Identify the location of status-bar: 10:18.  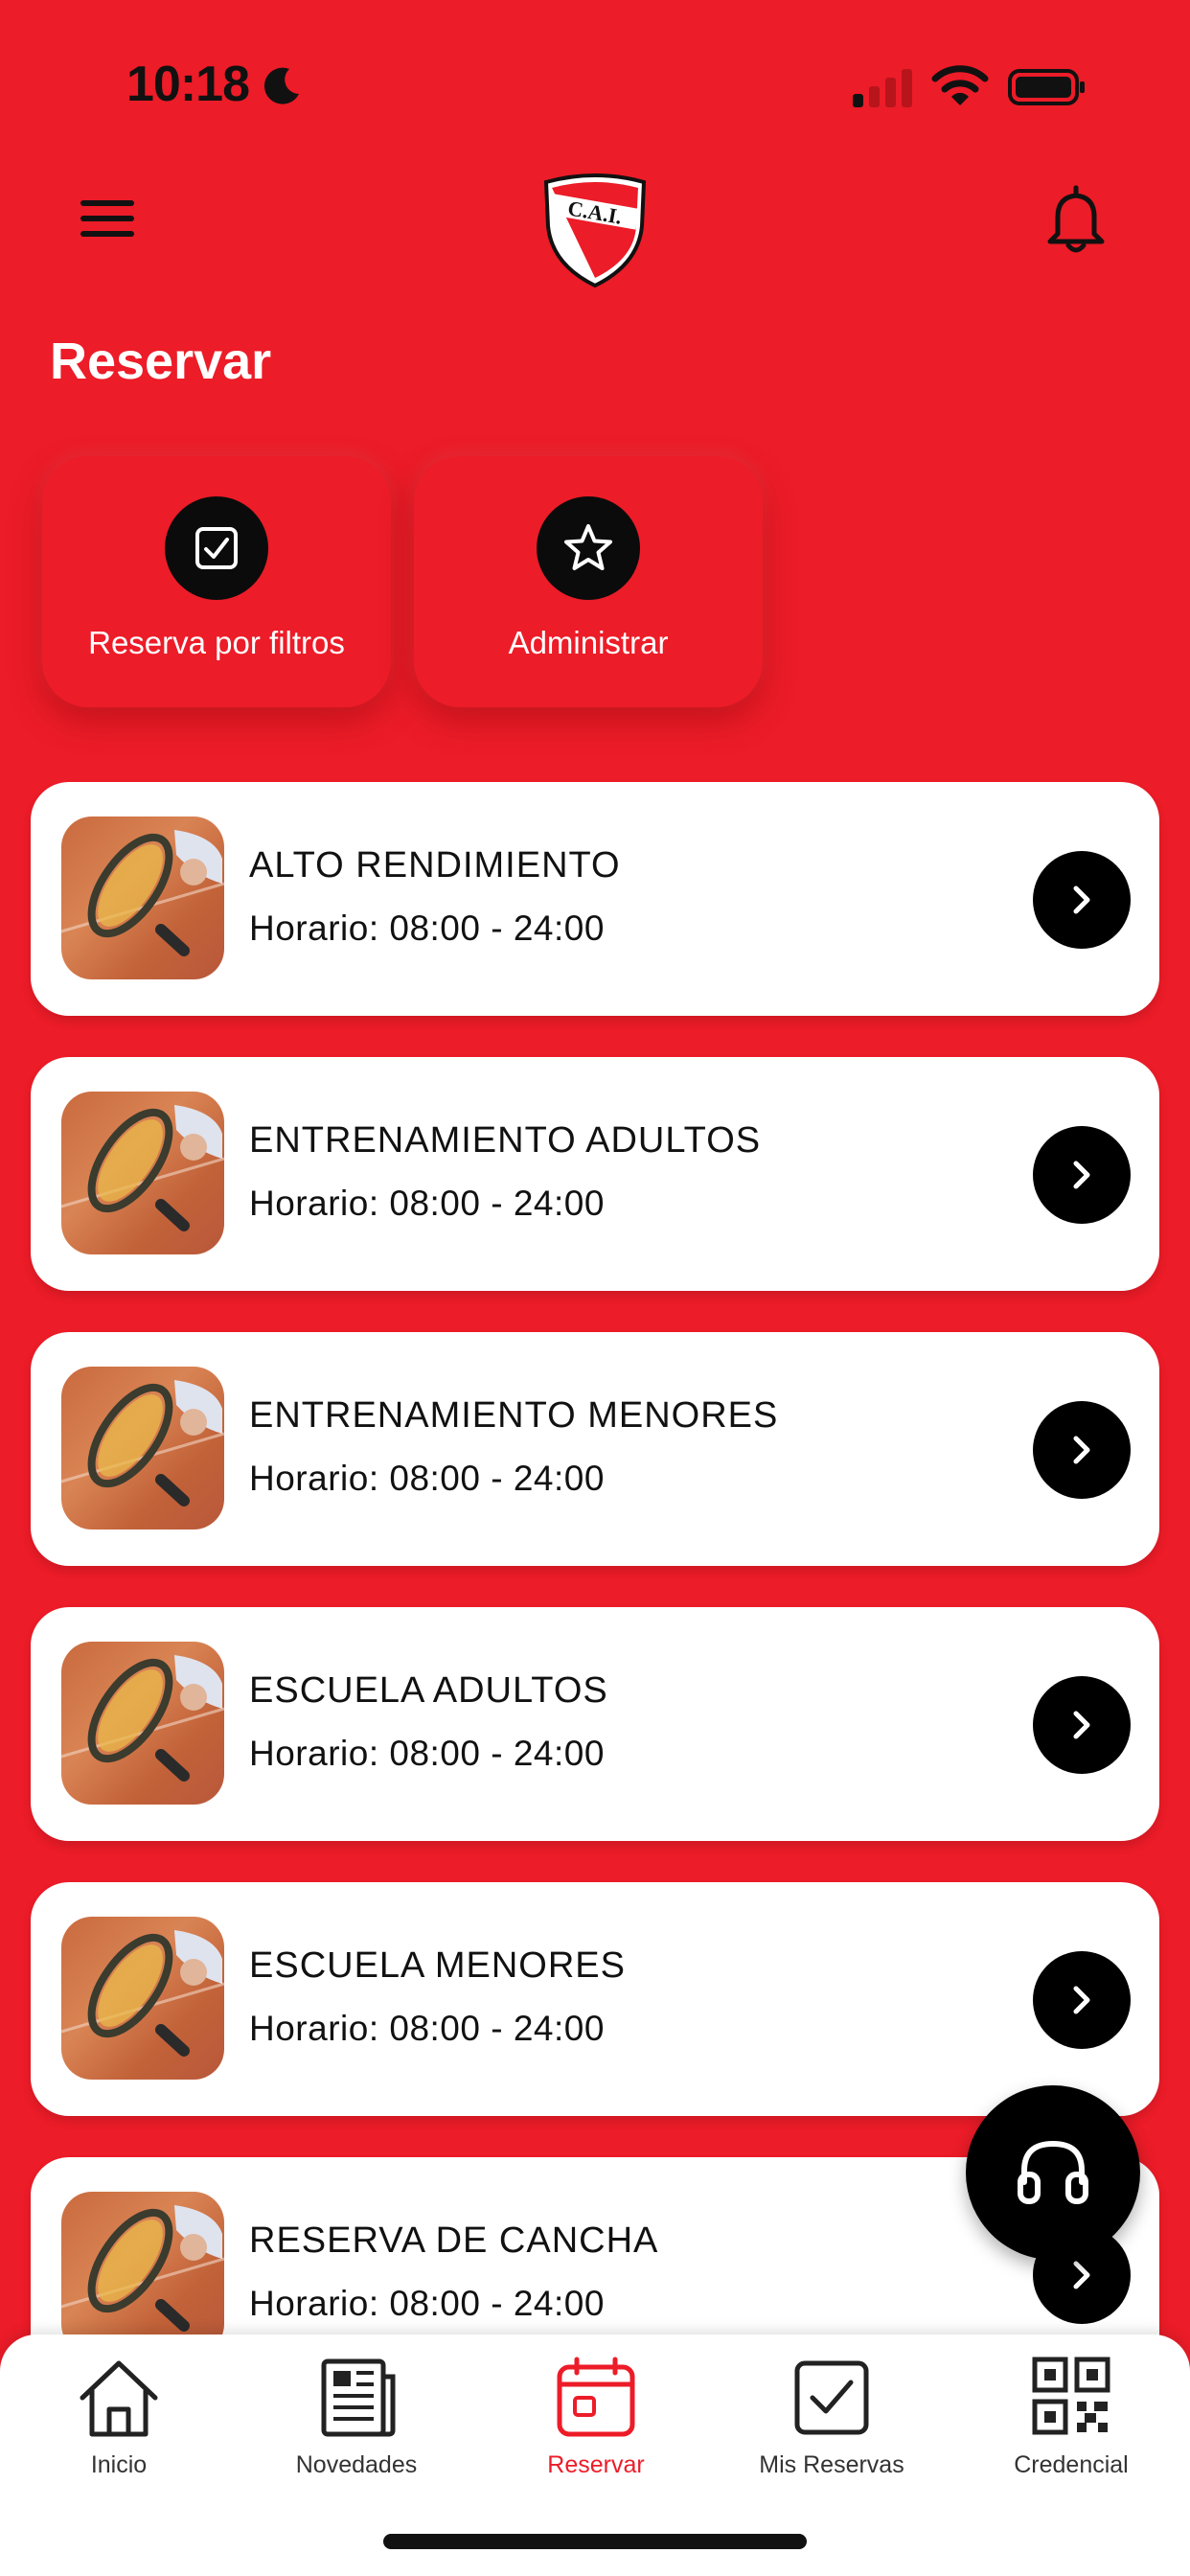
(595, 72).